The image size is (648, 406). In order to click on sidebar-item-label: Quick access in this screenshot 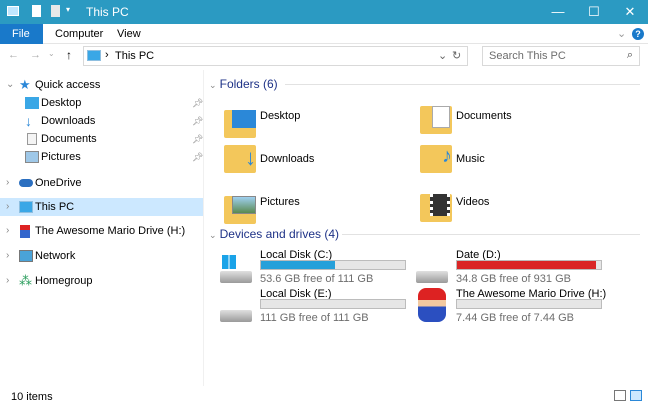, I will do `click(68, 85)`.